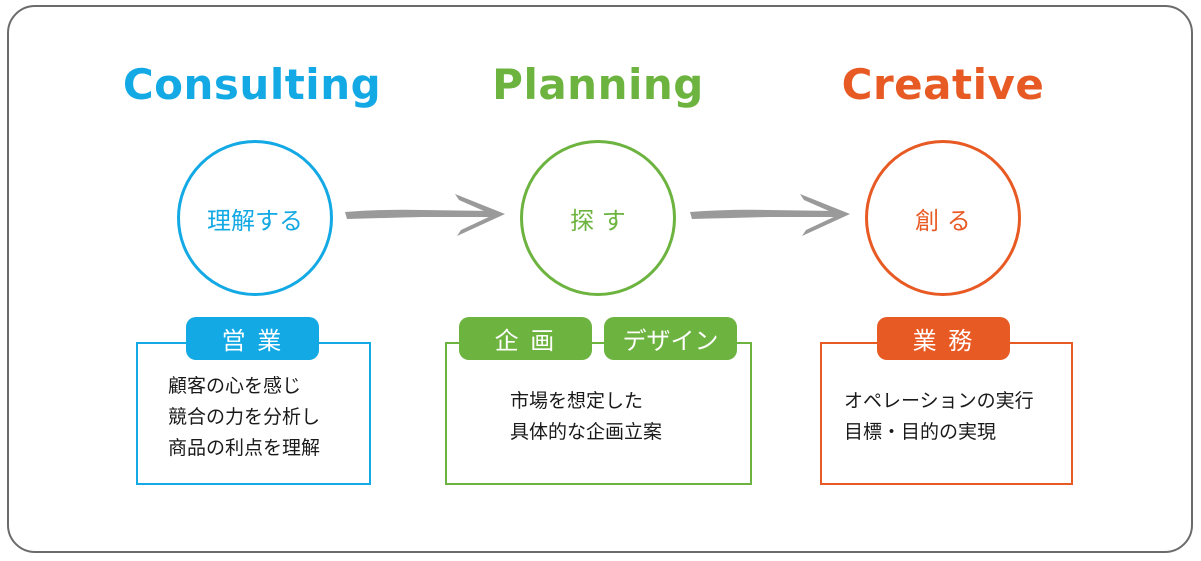  I want to click on description-creative: オペレーションの実行 目標・目的の実現, so click(946, 417).